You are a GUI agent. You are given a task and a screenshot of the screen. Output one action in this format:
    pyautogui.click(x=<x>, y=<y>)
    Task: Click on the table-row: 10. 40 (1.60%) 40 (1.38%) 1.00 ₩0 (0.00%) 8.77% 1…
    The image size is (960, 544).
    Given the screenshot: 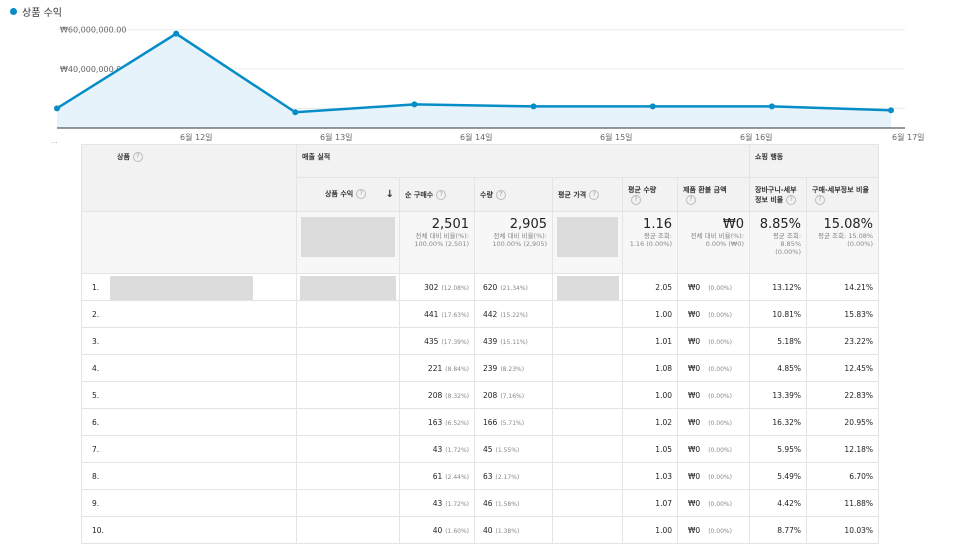 What is the action you would take?
    pyautogui.click(x=480, y=530)
    